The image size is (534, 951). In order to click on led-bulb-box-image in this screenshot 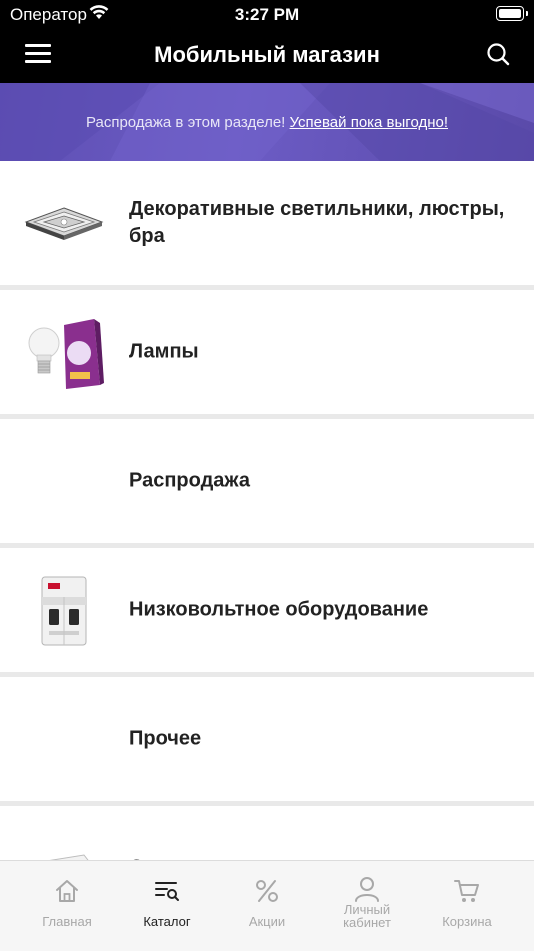, I will do `click(66, 354)`.